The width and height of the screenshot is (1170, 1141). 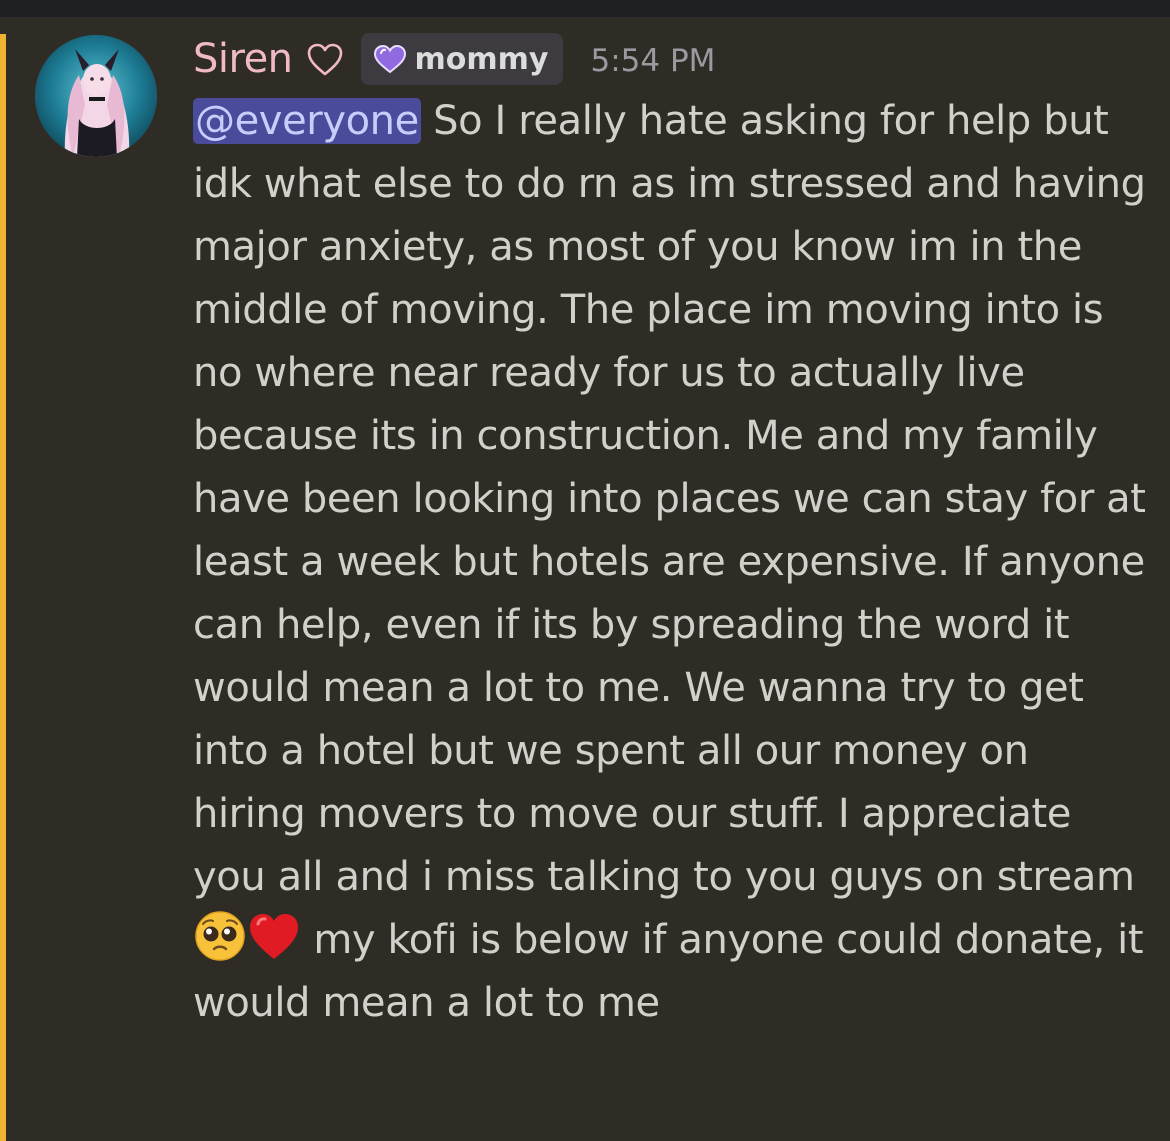 I want to click on avatar-image, so click(x=96, y=96).